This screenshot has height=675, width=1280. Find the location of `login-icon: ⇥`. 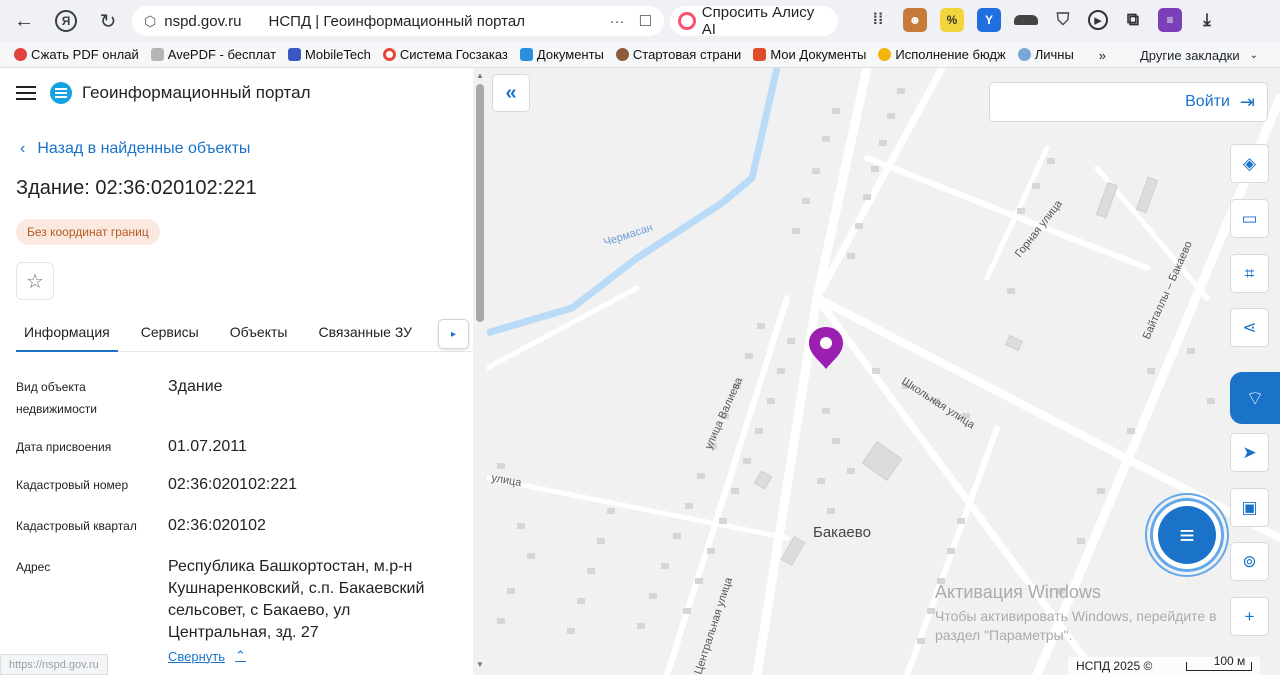

login-icon: ⇥ is located at coordinates (1247, 101).